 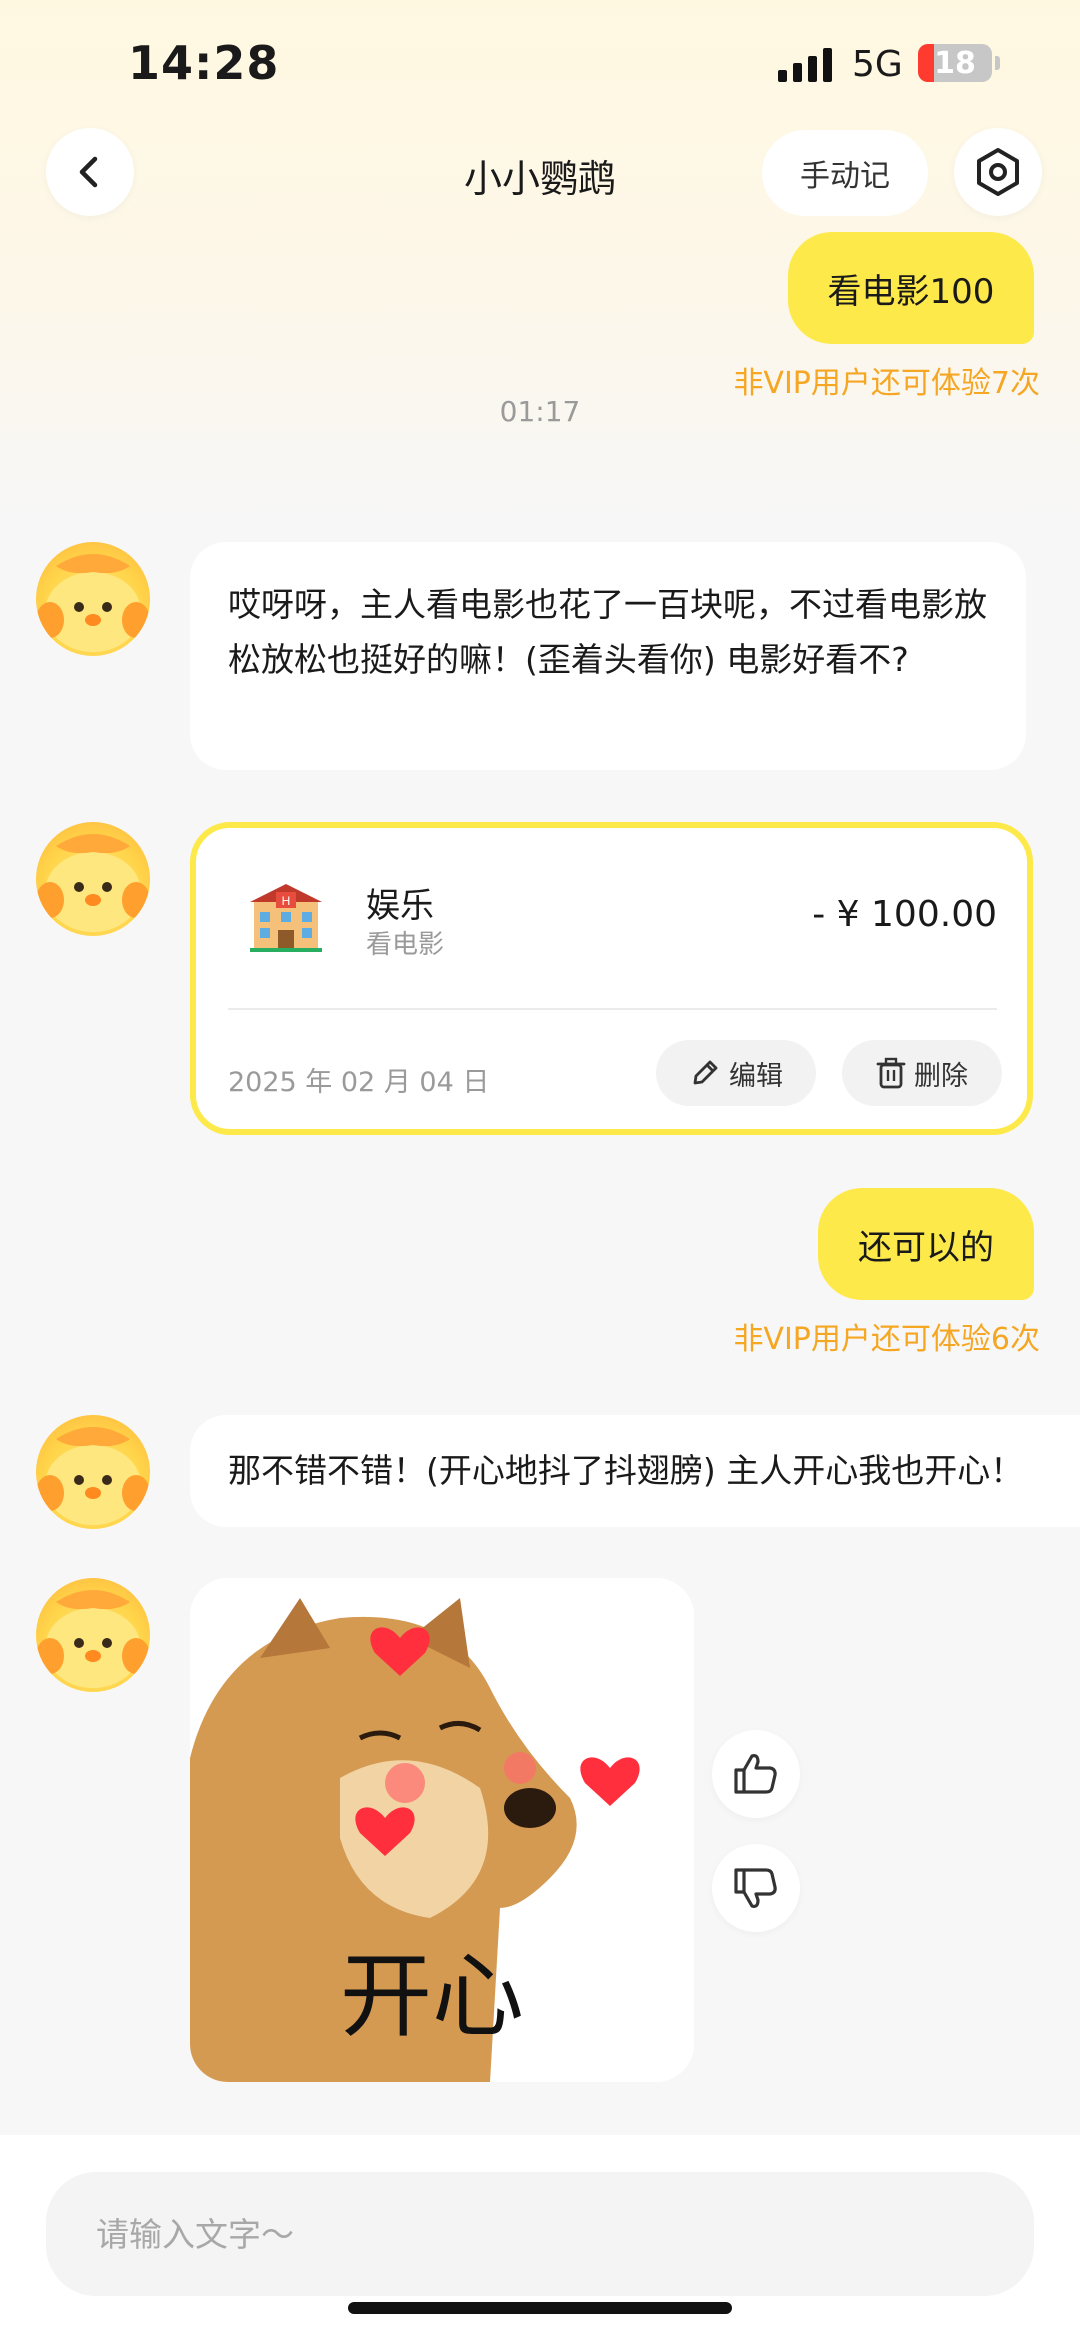 I want to click on home-indicator, so click(x=540, y=2308).